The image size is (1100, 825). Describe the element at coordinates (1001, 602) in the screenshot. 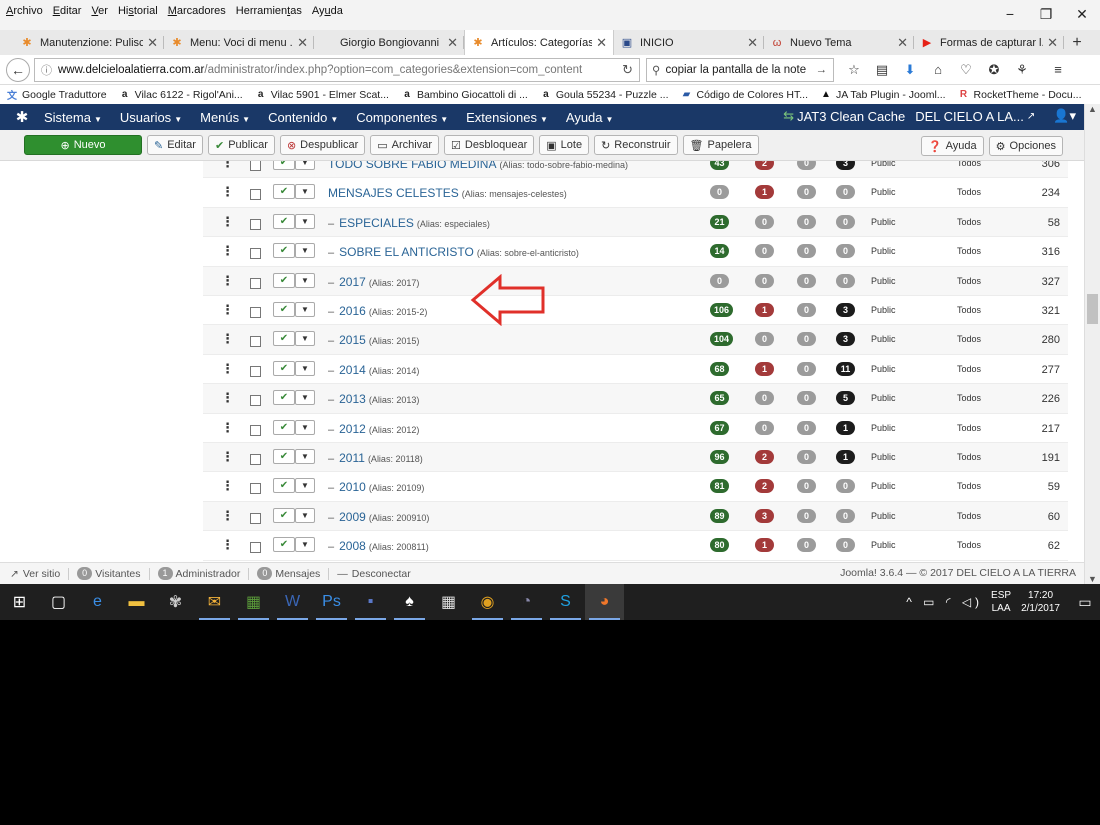

I see `language-indicator: ESP LAA` at that location.